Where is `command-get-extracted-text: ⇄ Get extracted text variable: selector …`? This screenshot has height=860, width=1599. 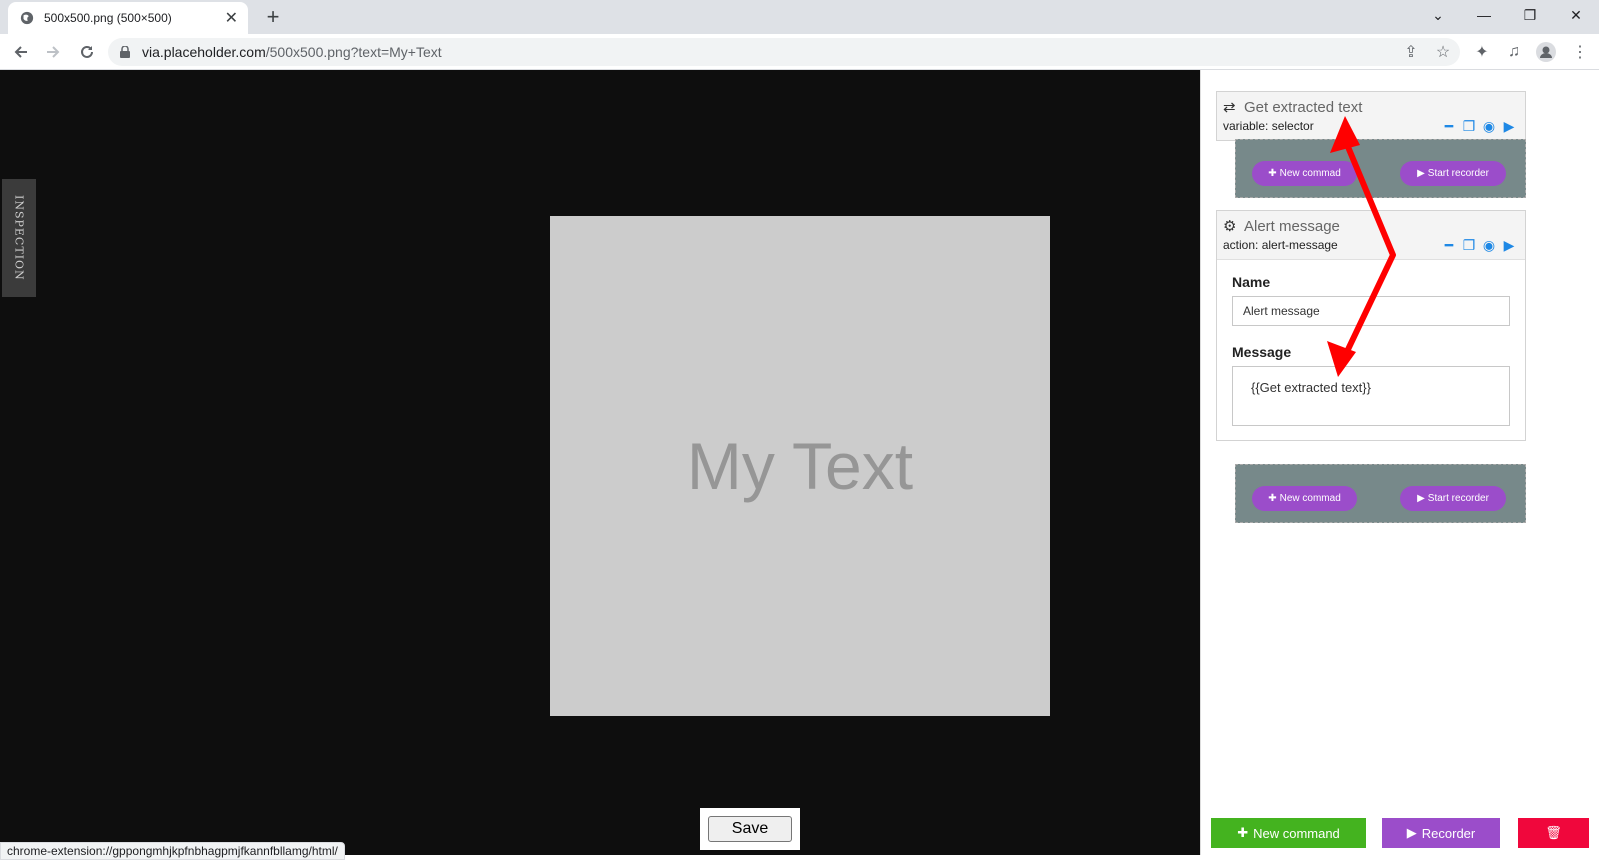
command-get-extracted-text: ⇄ Get extracted text variable: selector … is located at coordinates (1371, 116).